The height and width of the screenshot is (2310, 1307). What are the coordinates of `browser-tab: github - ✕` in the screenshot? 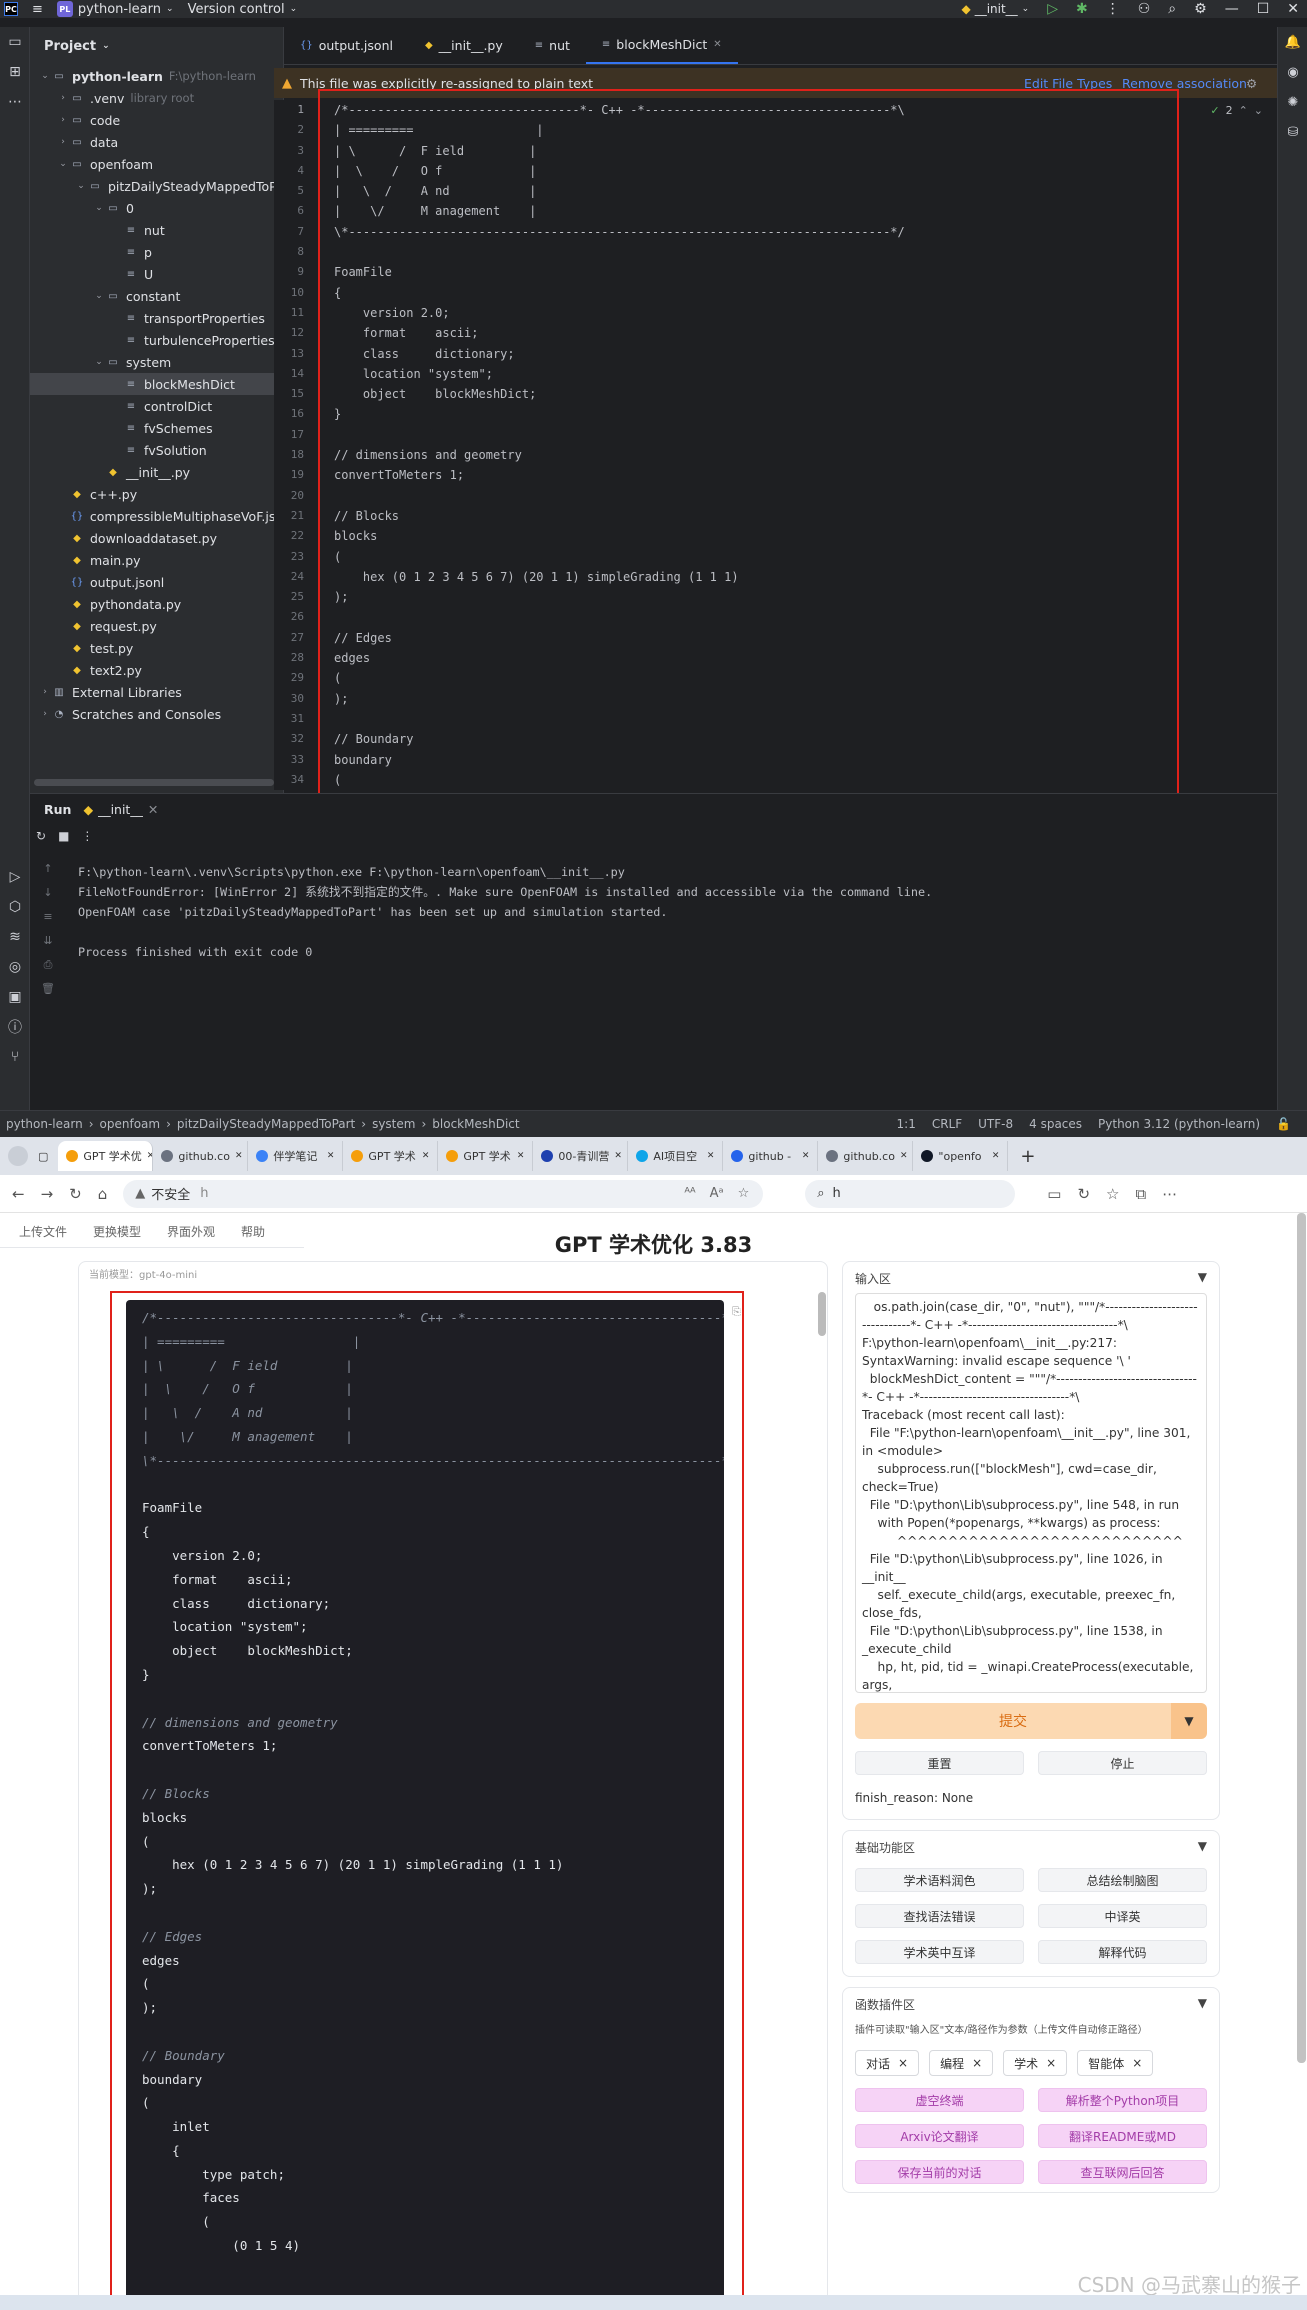 It's located at (771, 1156).